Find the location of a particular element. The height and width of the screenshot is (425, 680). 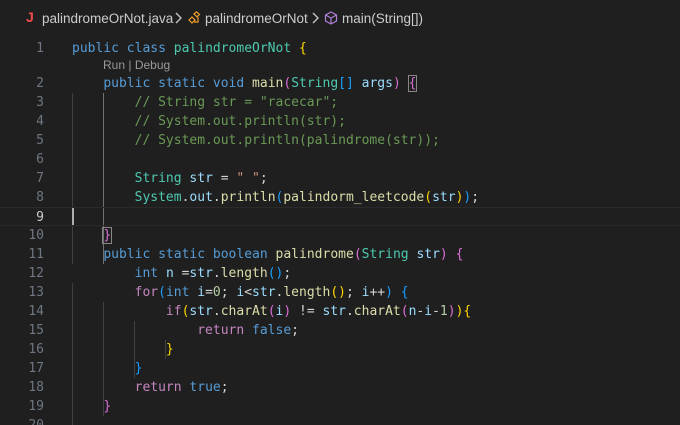

code-text: // System.out.println(str); is located at coordinates (209, 121).